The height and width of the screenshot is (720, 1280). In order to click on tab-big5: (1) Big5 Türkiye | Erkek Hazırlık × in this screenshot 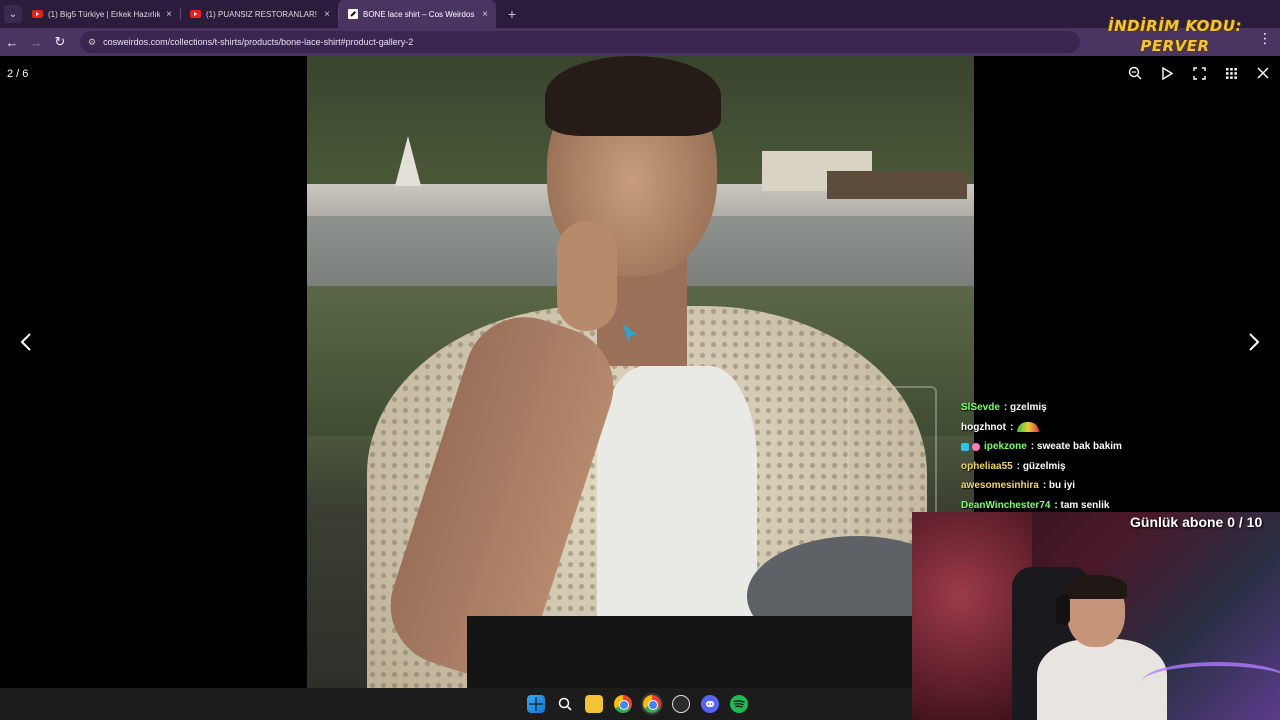, I will do `click(101, 14)`.